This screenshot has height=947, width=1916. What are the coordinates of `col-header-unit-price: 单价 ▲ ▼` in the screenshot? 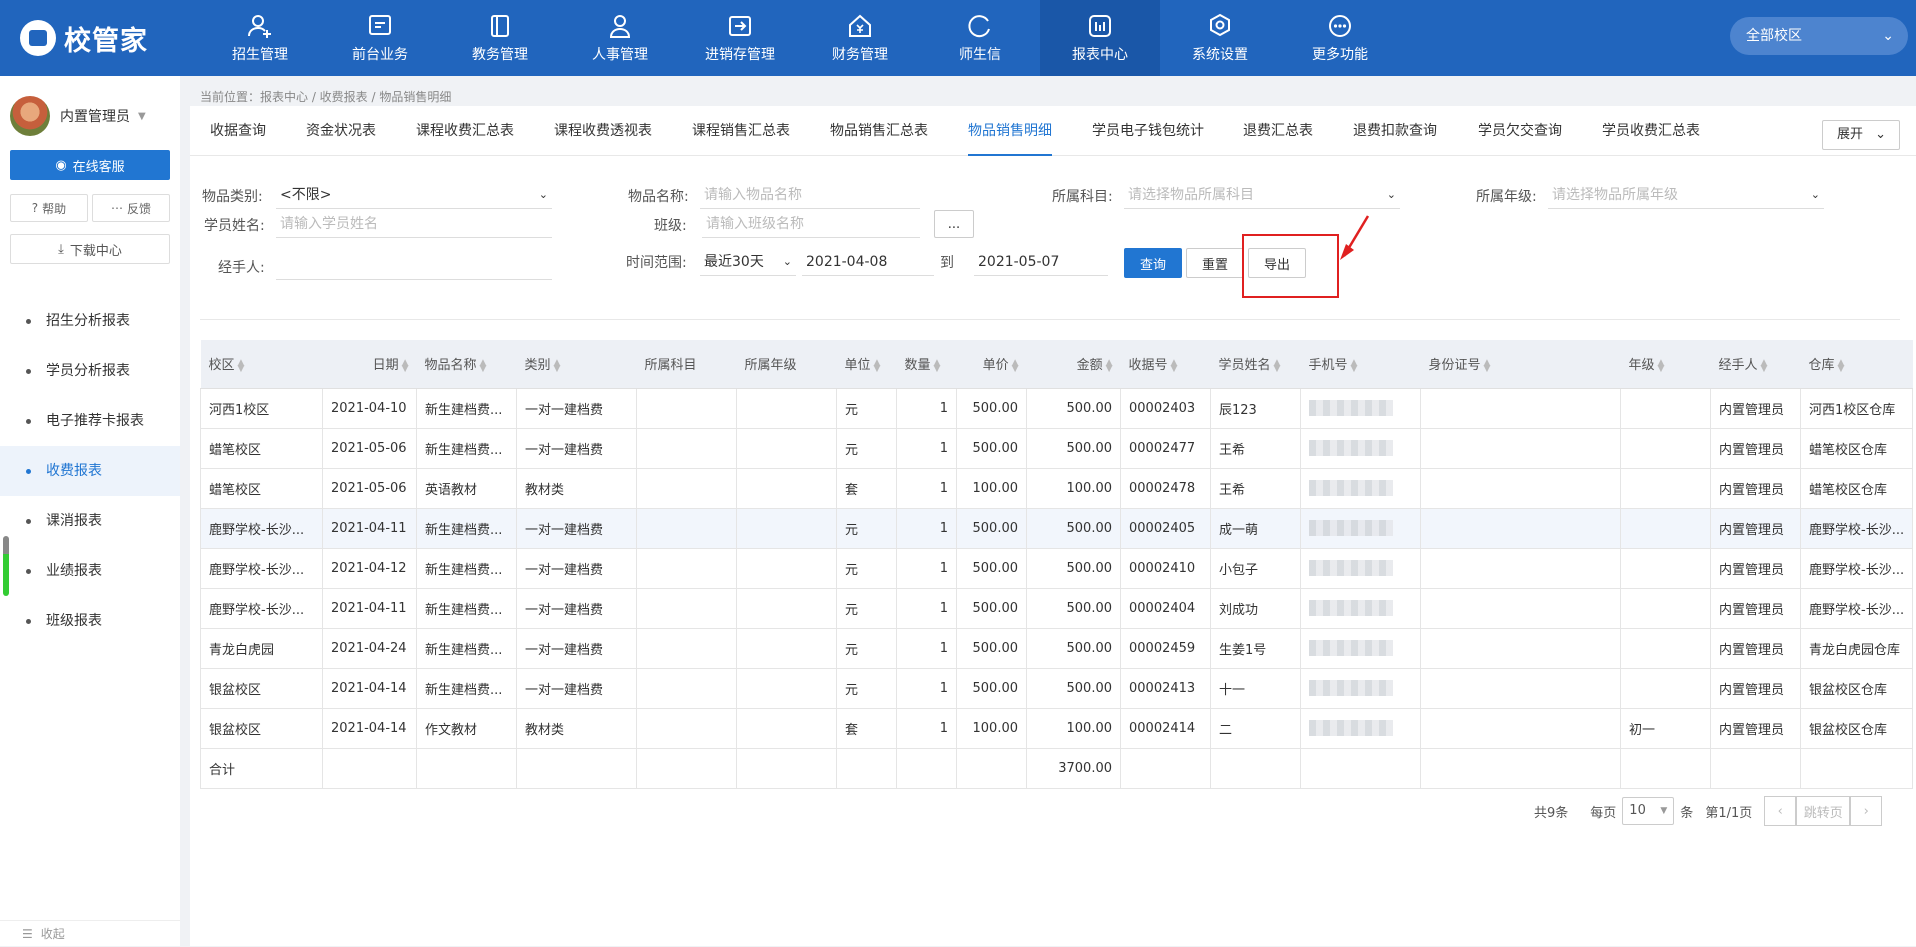 It's located at (991, 364).